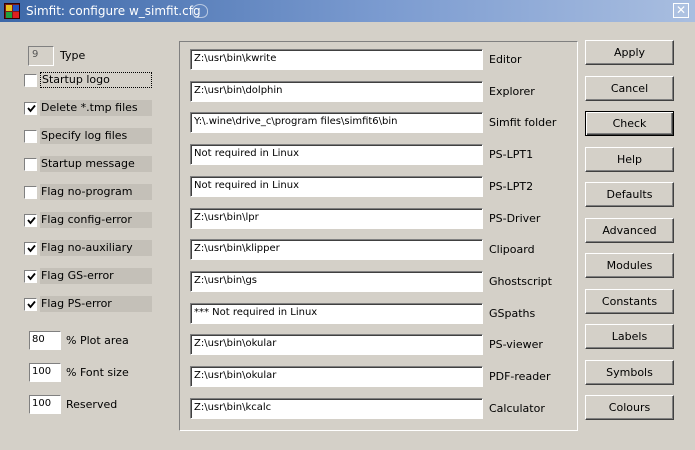 This screenshot has width=695, height=450. What do you see at coordinates (41, 56) in the screenshot?
I see `type-field: 9` at bounding box center [41, 56].